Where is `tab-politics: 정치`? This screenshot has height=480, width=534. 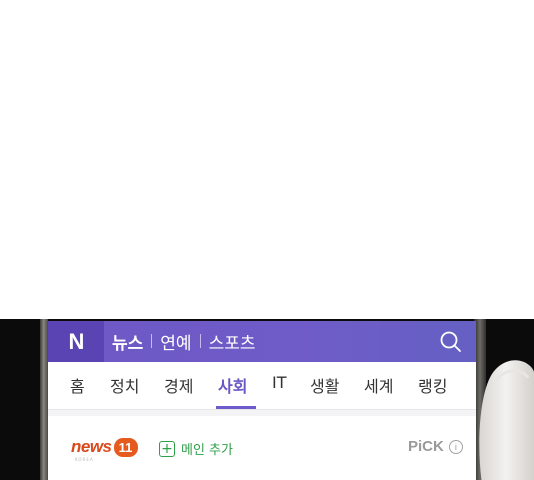 tab-politics: 정치 is located at coordinates (124, 385).